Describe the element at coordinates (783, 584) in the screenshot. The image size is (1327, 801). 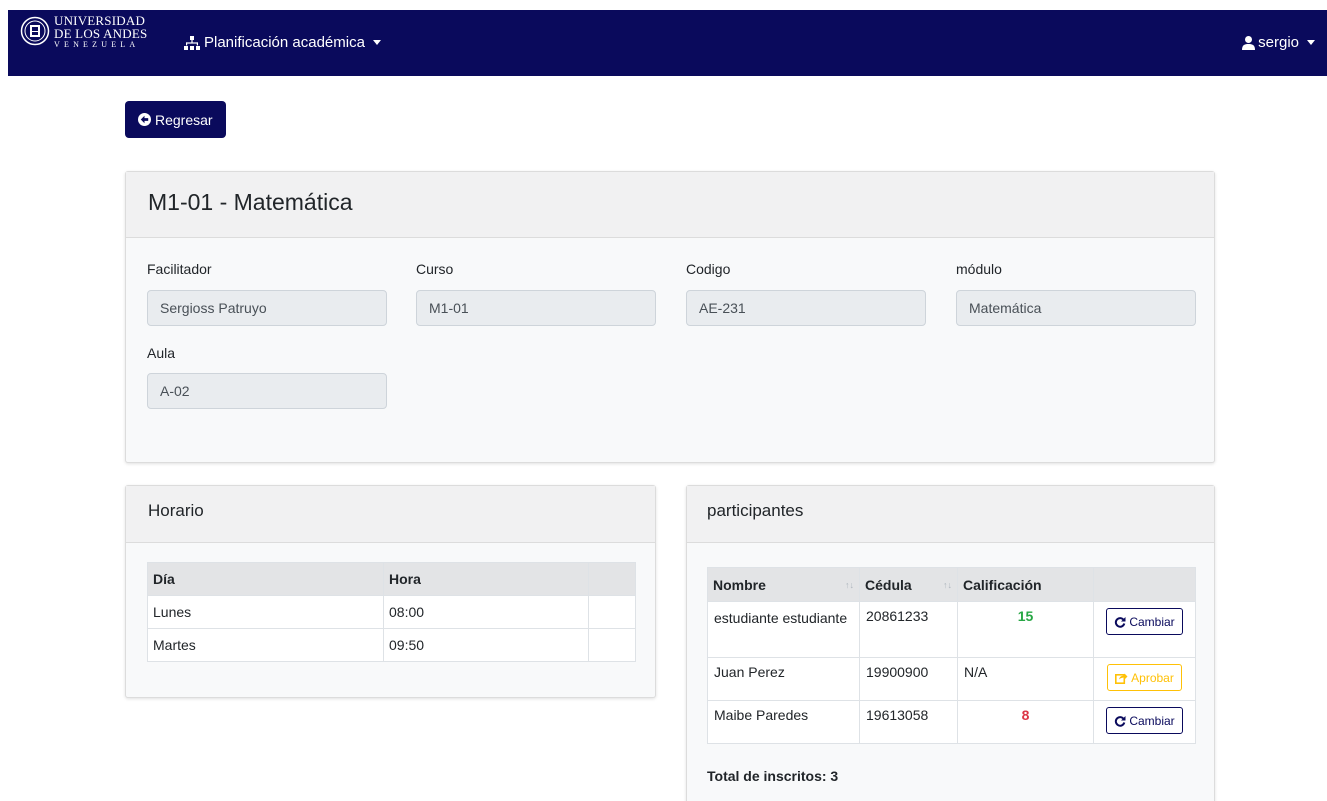
I see `column-header-nombre: Nombre ↑↓` at that location.